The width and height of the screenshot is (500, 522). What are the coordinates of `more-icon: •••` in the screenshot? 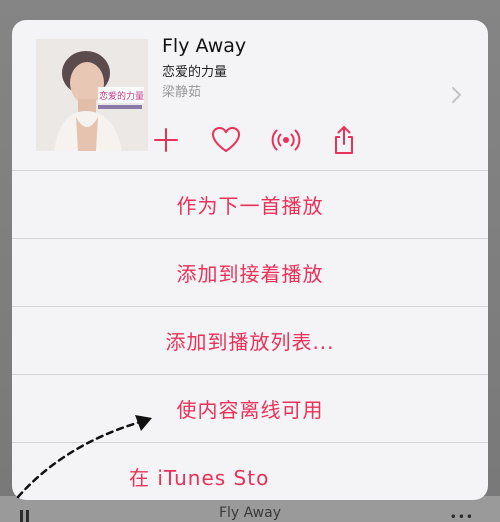 It's located at (462, 516).